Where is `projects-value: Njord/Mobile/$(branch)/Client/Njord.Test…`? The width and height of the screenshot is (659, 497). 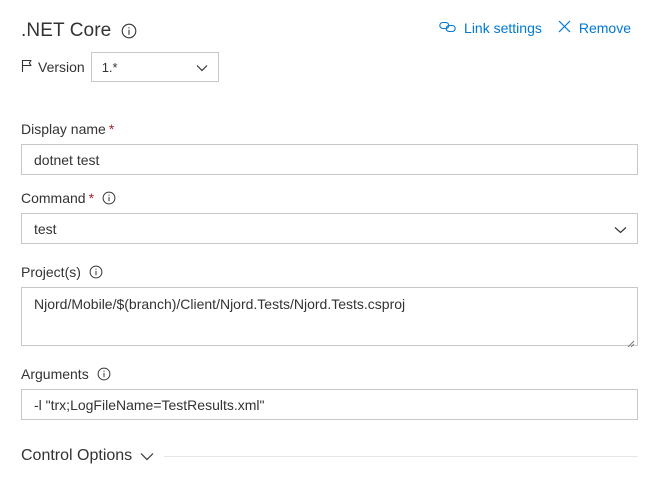 projects-value: Njord/Mobile/$(branch)/Client/Njord.Test… is located at coordinates (220, 304).